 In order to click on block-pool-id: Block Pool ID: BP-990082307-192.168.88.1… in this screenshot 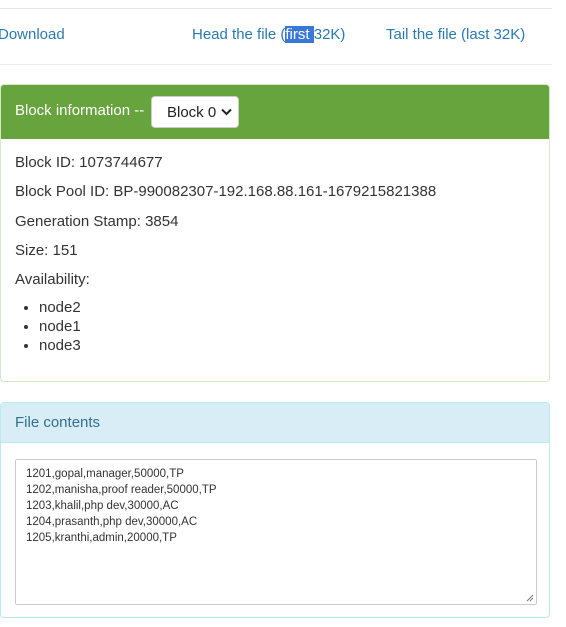, I will do `click(226, 191)`.